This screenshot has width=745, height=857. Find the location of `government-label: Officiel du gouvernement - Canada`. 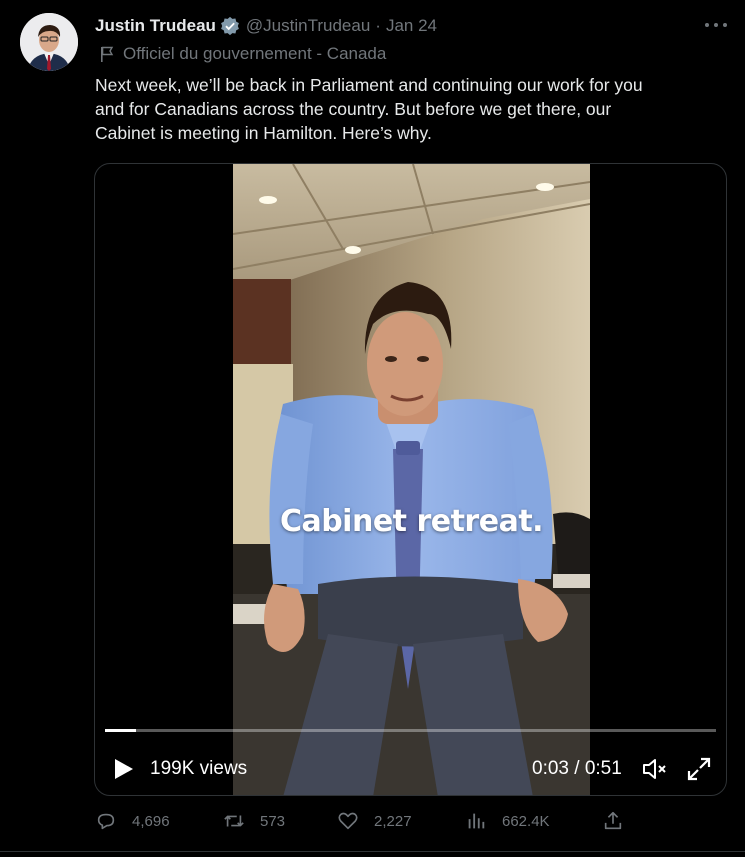

government-label: Officiel du gouvernement - Canada is located at coordinates (242, 54).